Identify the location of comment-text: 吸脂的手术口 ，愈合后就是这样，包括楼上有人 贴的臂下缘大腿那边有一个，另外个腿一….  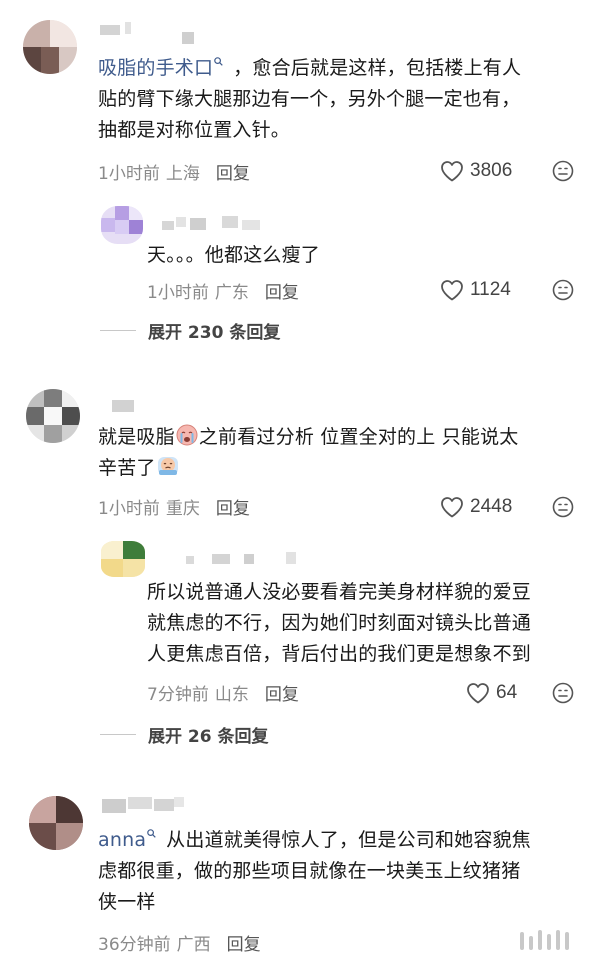
(310, 99).